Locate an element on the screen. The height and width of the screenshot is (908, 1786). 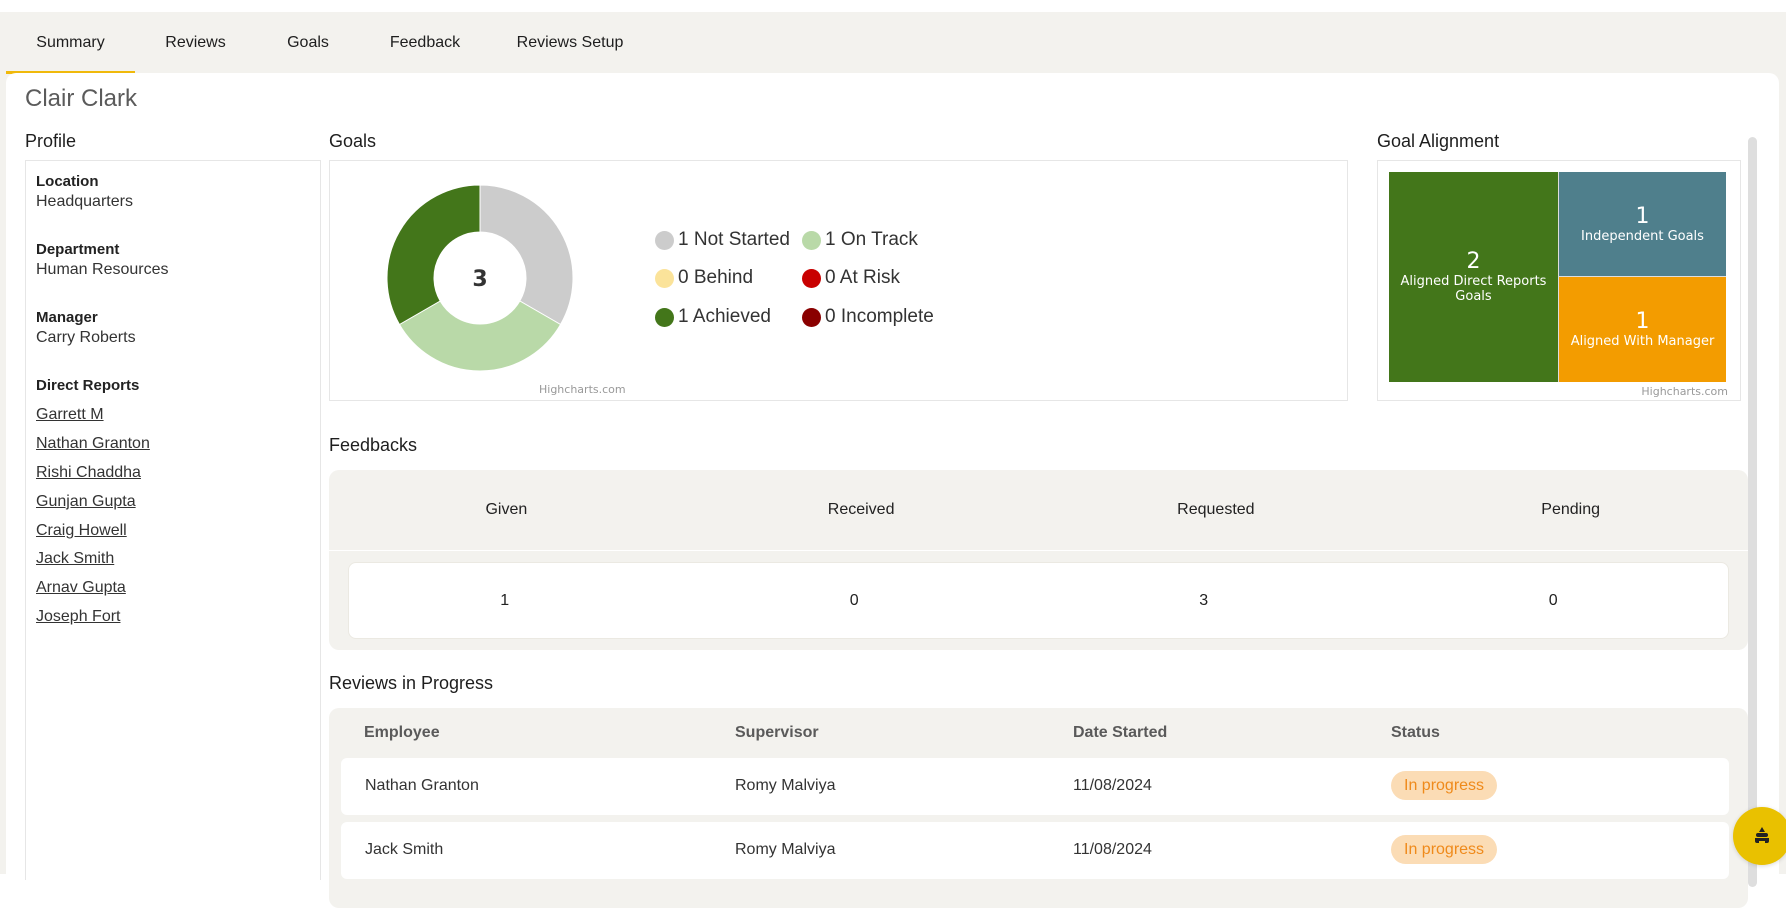
goal-alignment-heading: Goal Alignment is located at coordinates (1438, 141).